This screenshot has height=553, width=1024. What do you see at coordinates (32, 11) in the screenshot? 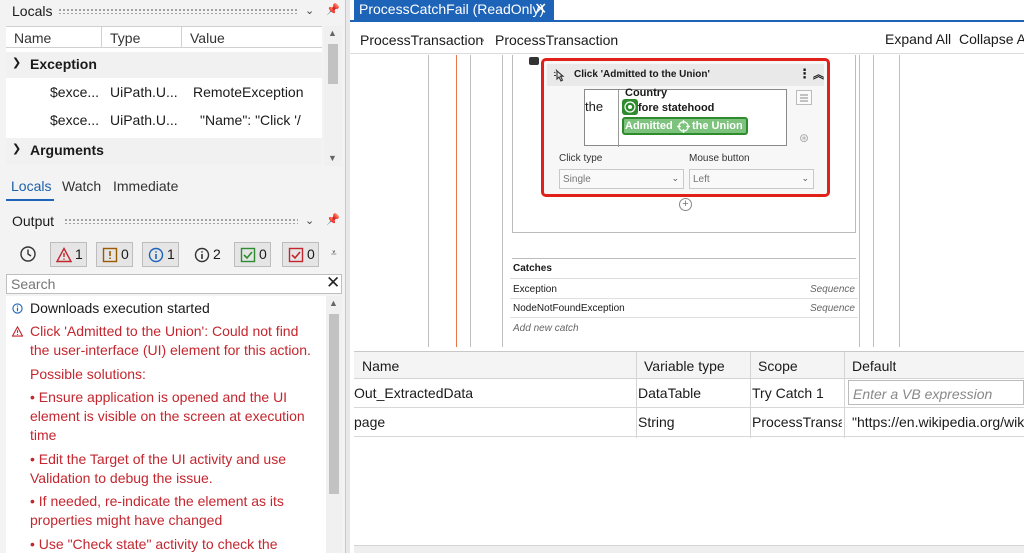
I see `locals-title: Locals` at bounding box center [32, 11].